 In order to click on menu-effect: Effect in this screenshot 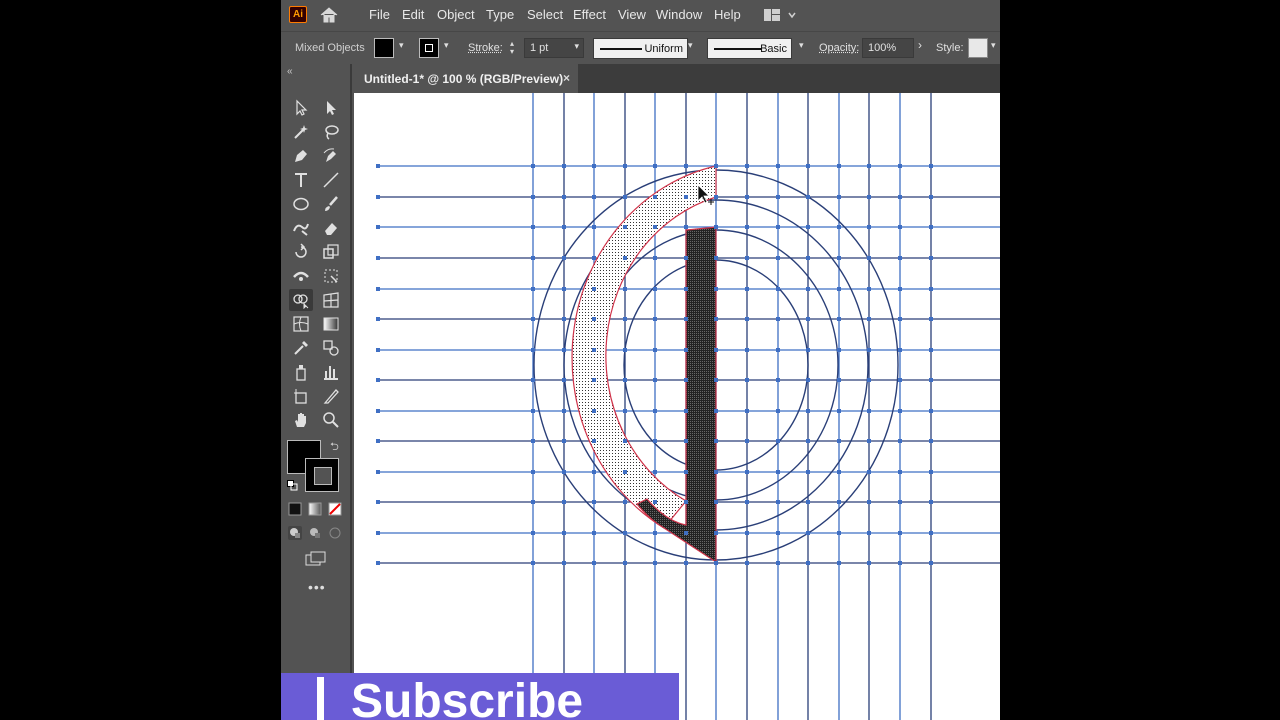, I will do `click(589, 14)`.